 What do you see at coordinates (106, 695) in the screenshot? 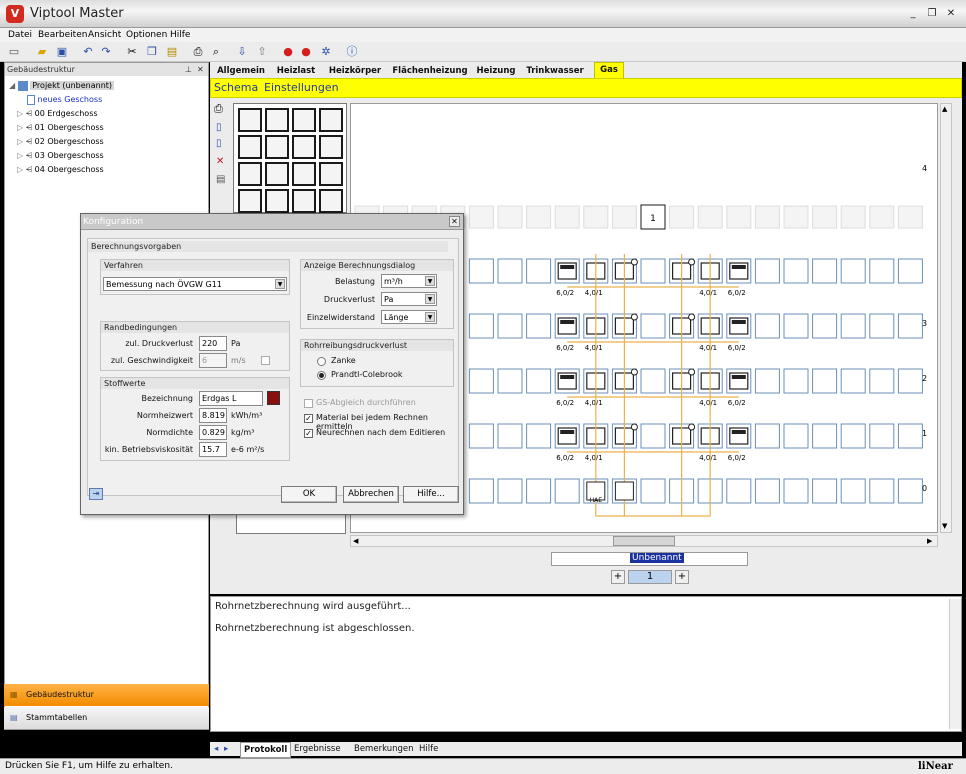
I see `nav-building-structure: ▦ Gebäudestruktur` at bounding box center [106, 695].